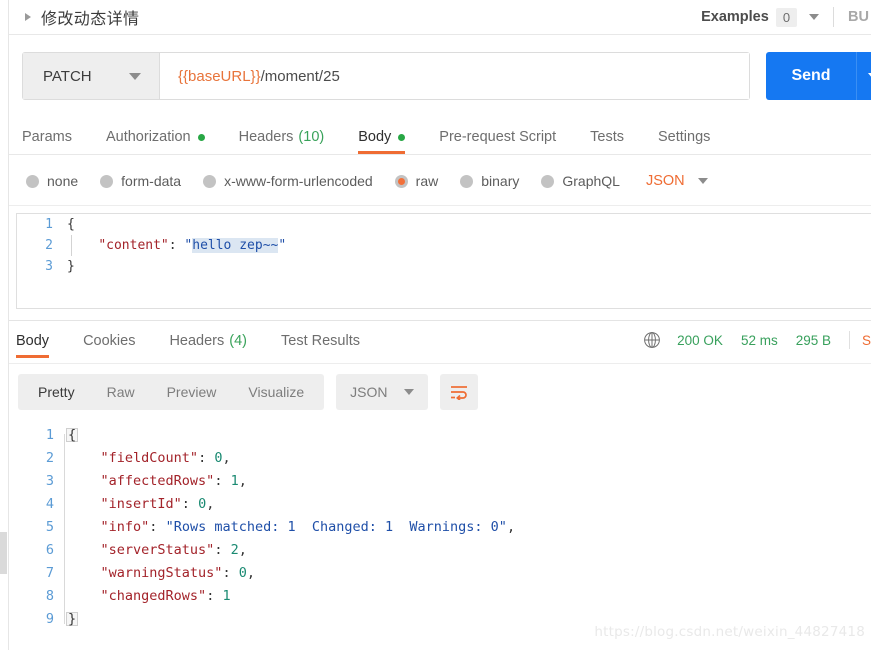 The height and width of the screenshot is (650, 871). I want to click on json-key: "changedRows", so click(153, 596).